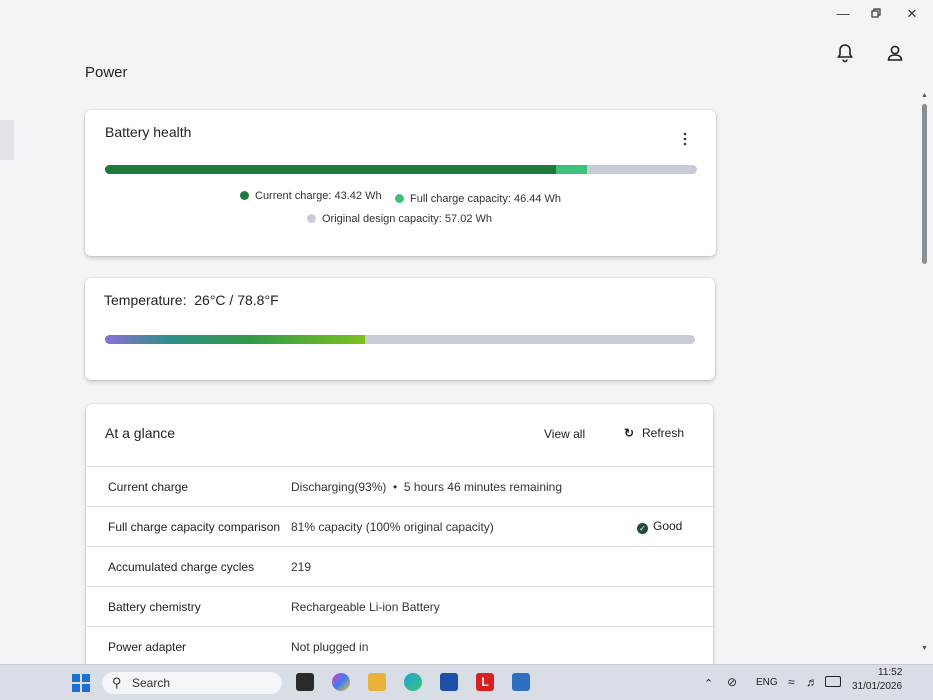 The width and height of the screenshot is (933, 700). I want to click on page-title: Power, so click(106, 72).